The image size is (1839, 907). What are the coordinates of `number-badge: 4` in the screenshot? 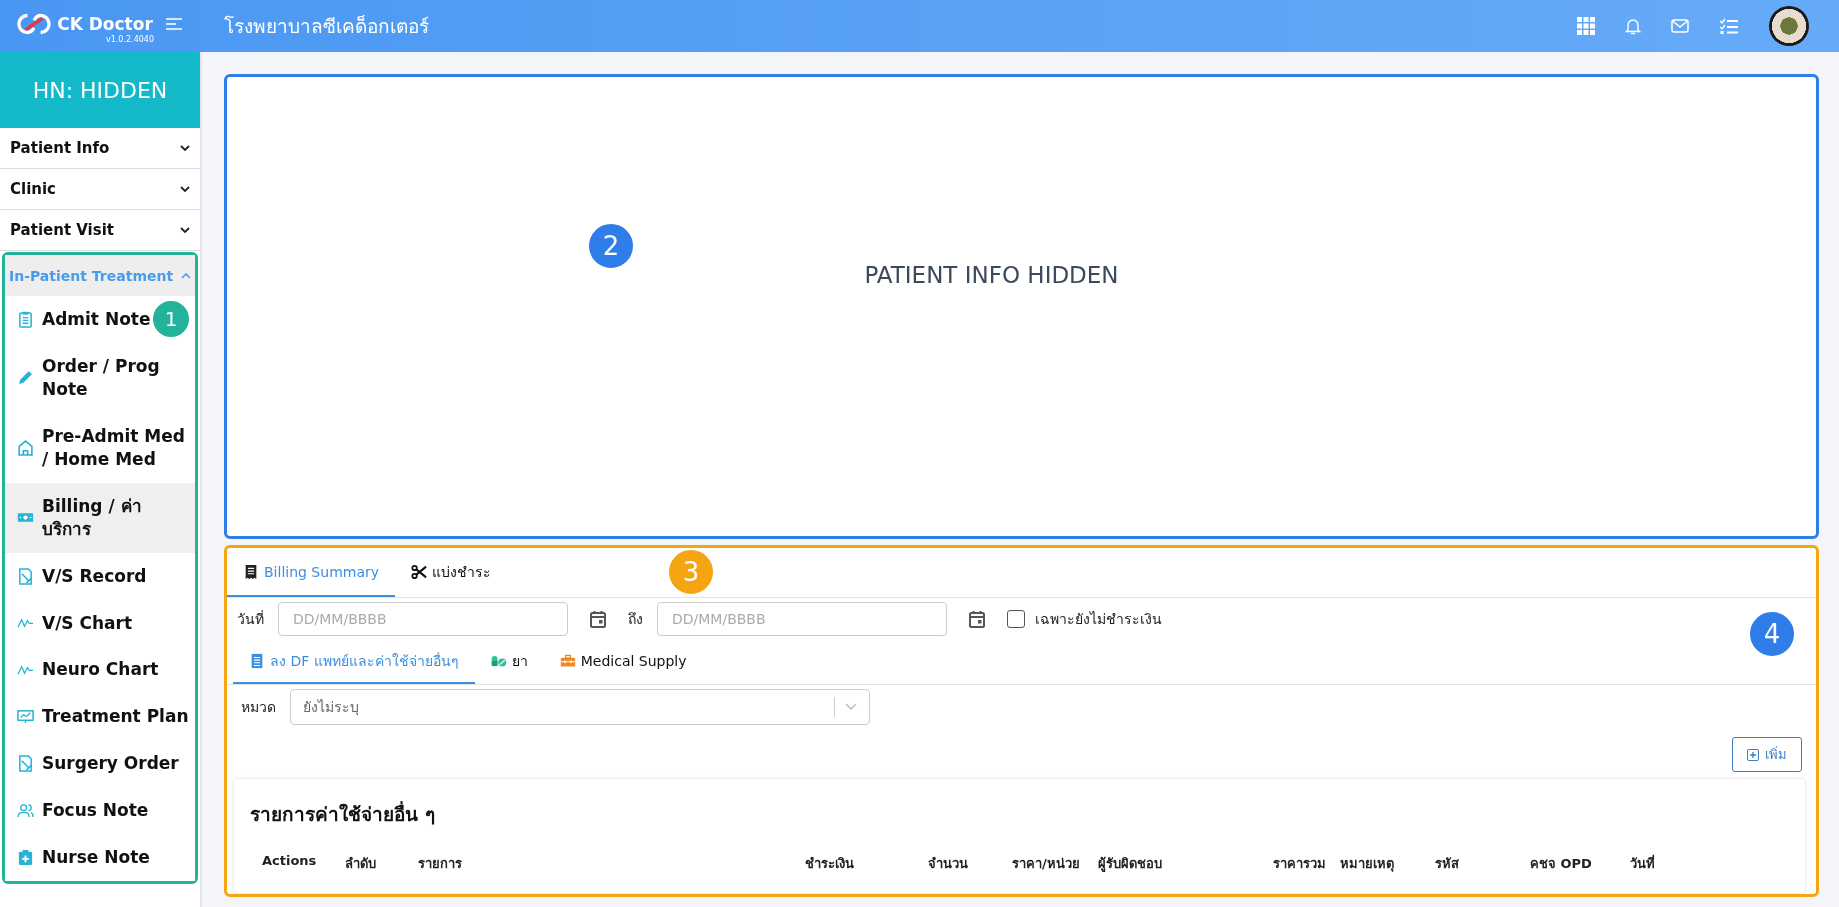 It's located at (1772, 634).